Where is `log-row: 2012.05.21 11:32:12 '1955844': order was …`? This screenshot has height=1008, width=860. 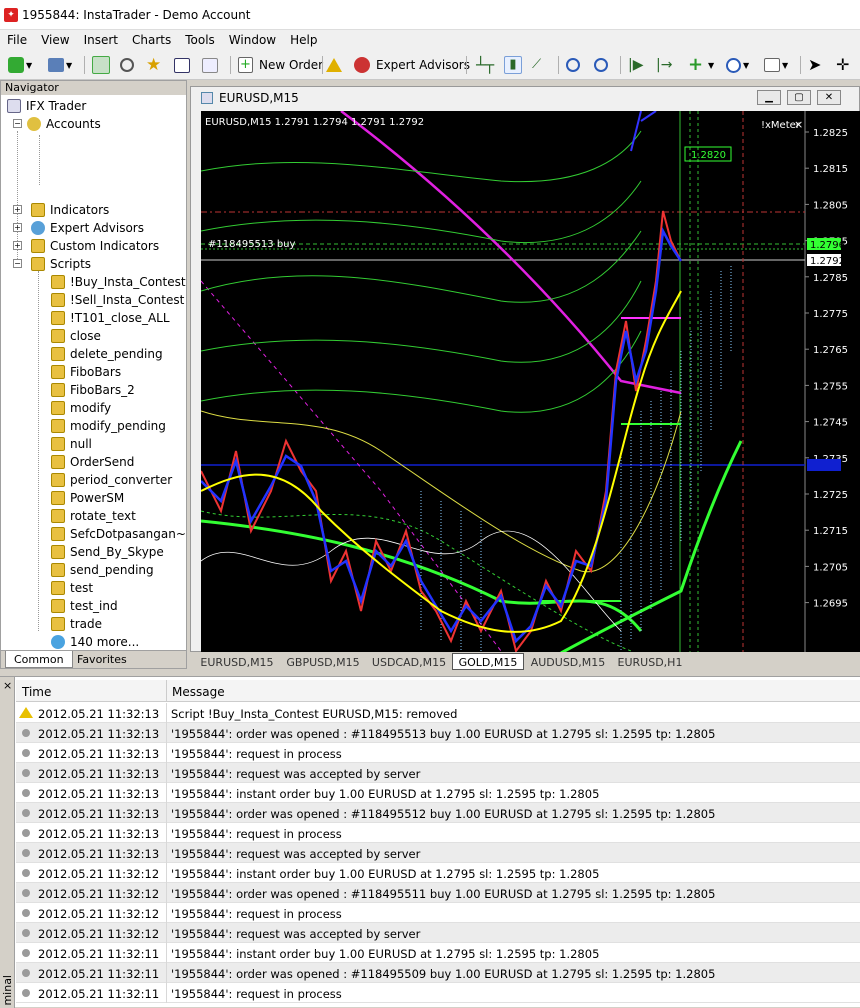 log-row: 2012.05.21 11:32:12 '1955844': order was … is located at coordinates (438, 893).